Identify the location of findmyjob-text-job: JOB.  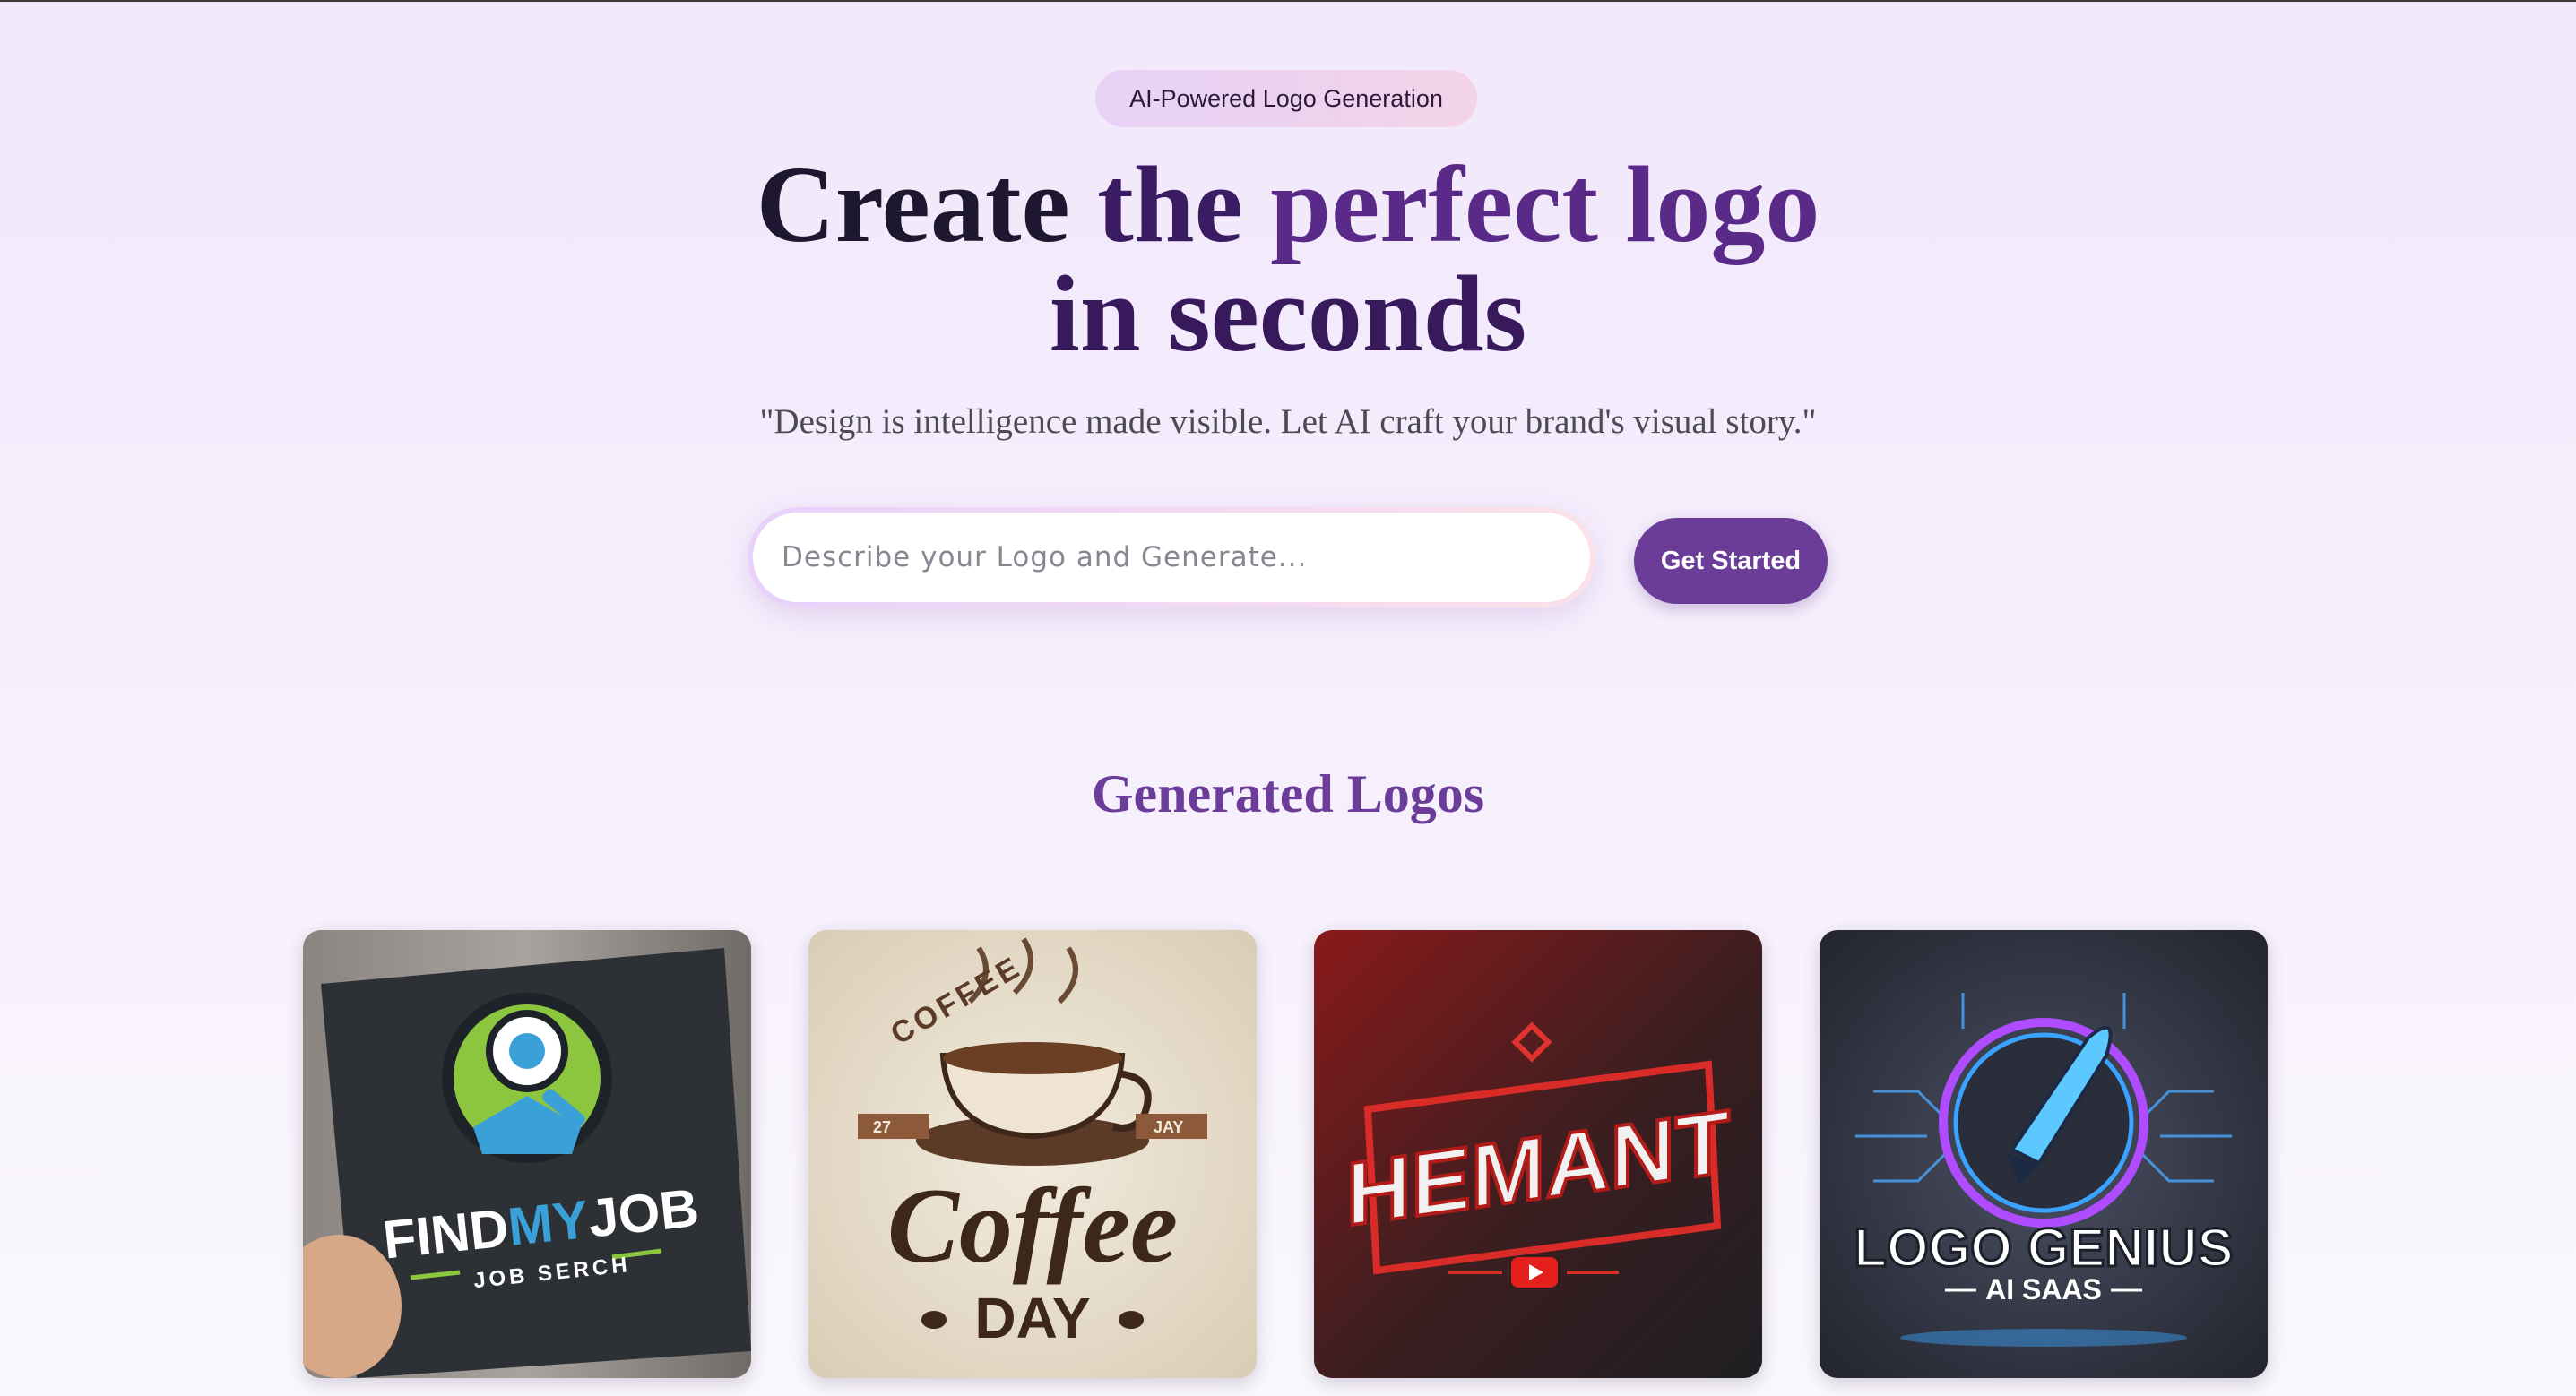
(643, 1213).